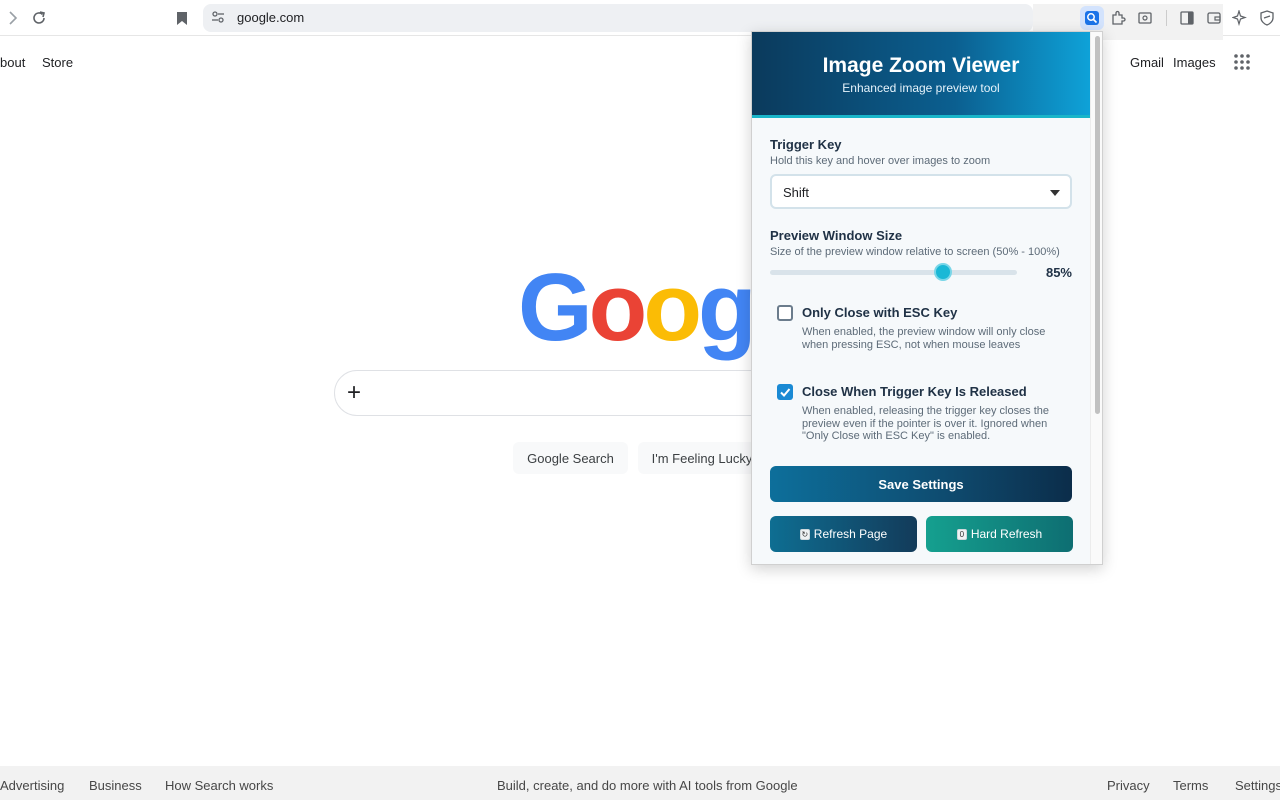  What do you see at coordinates (1190, 785) in the screenshot?
I see `footer-terms-link: Terms` at bounding box center [1190, 785].